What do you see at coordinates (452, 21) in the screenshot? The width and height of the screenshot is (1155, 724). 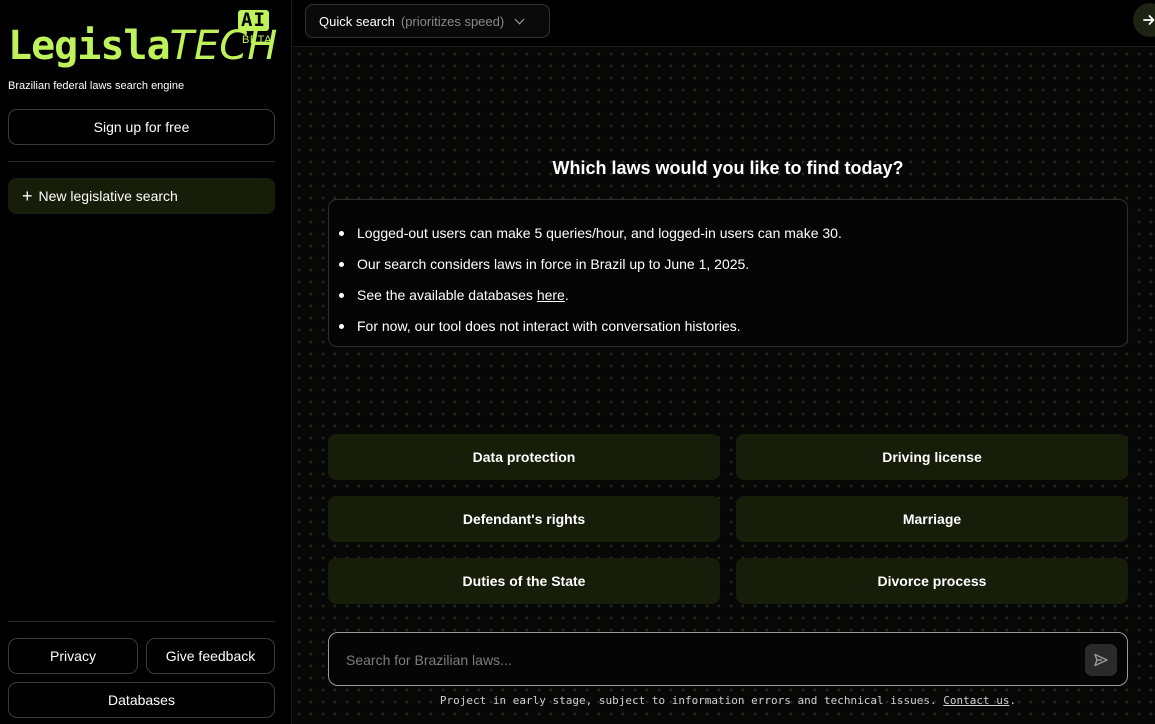 I see `search-mode-hint: (prioritizes speed)` at bounding box center [452, 21].